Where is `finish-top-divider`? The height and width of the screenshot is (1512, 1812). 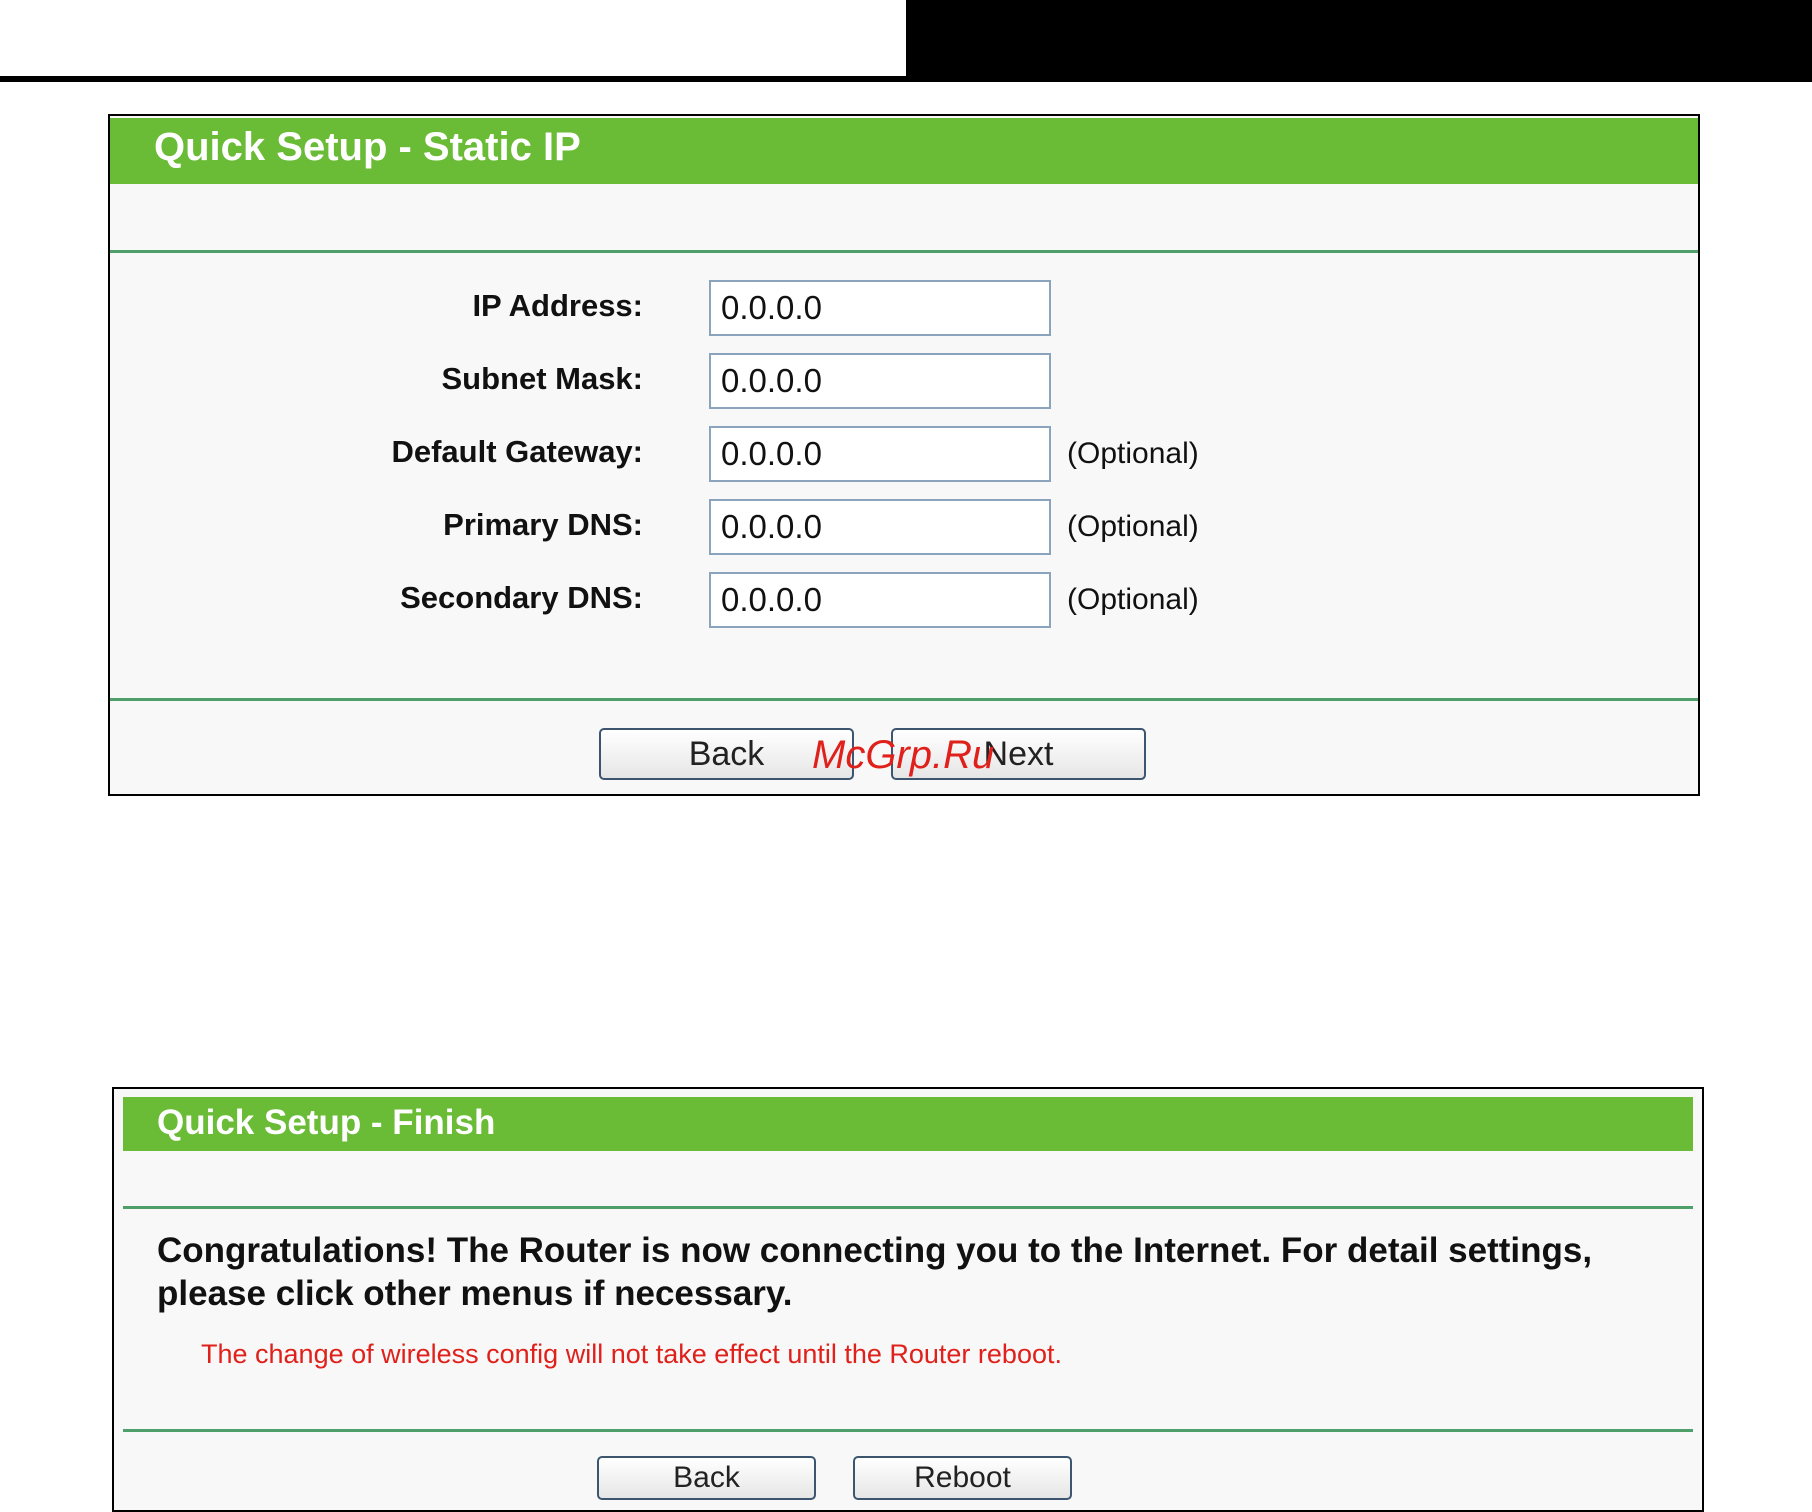
finish-top-divider is located at coordinates (908, 1207).